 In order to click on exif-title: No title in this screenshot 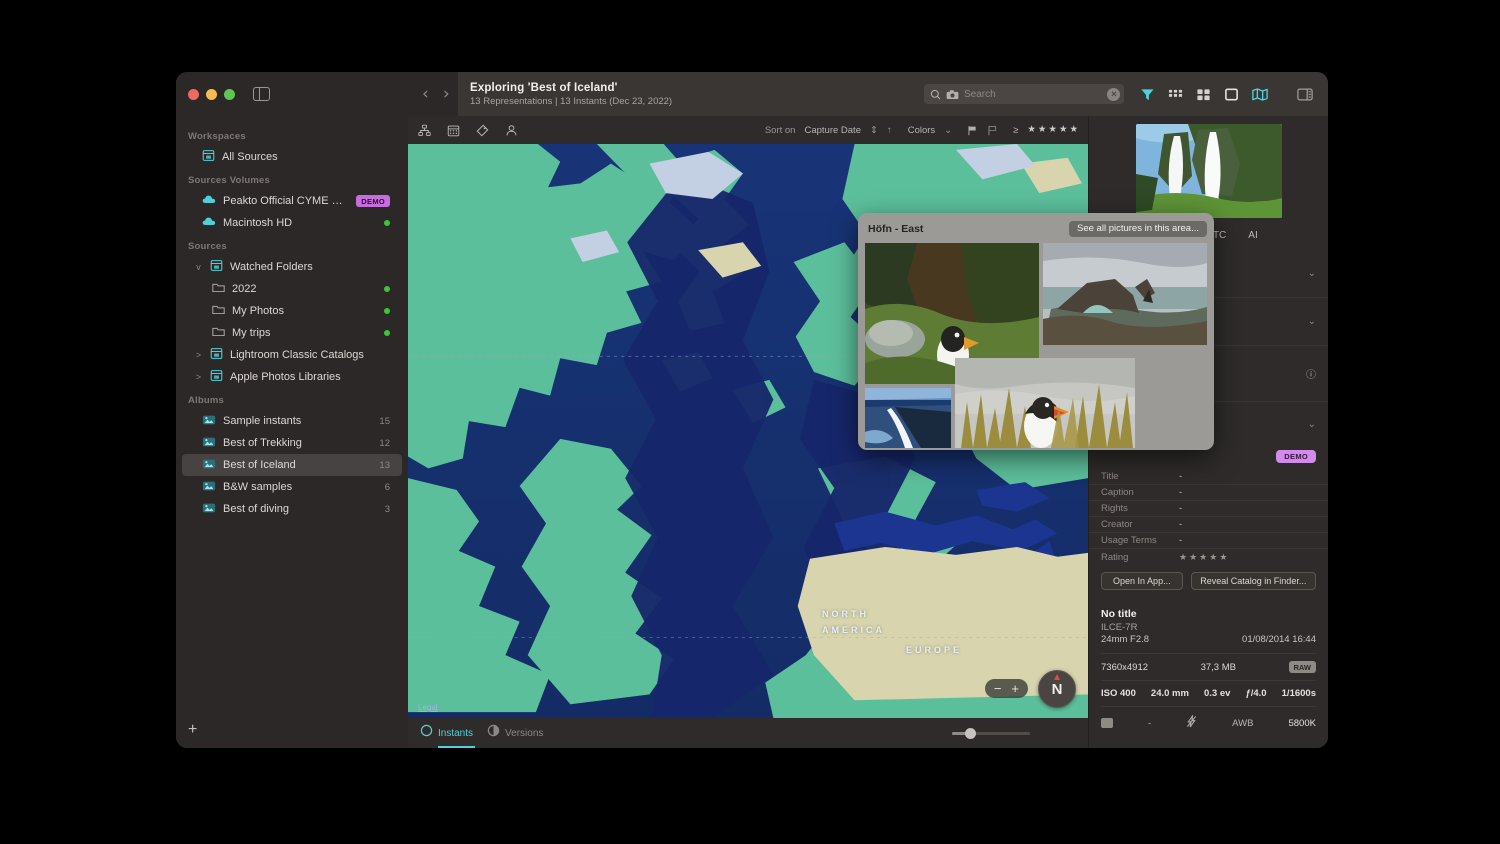, I will do `click(1119, 614)`.